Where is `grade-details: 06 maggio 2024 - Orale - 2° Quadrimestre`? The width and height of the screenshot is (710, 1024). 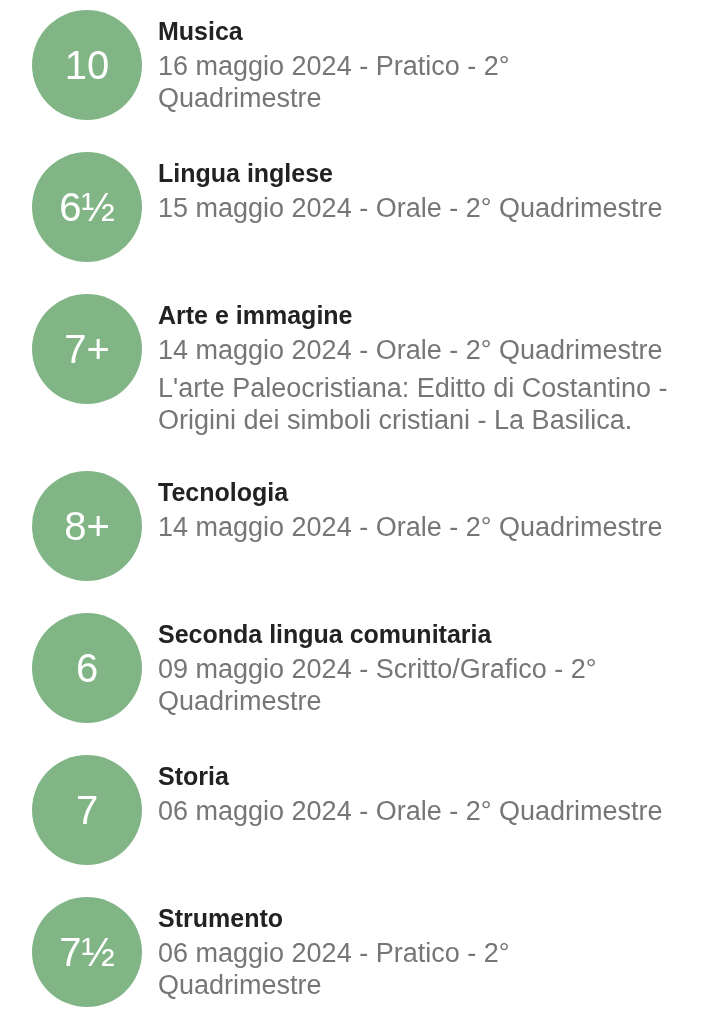
grade-details: 06 maggio 2024 - Orale - 2° Quadrimestre is located at coordinates (410, 811).